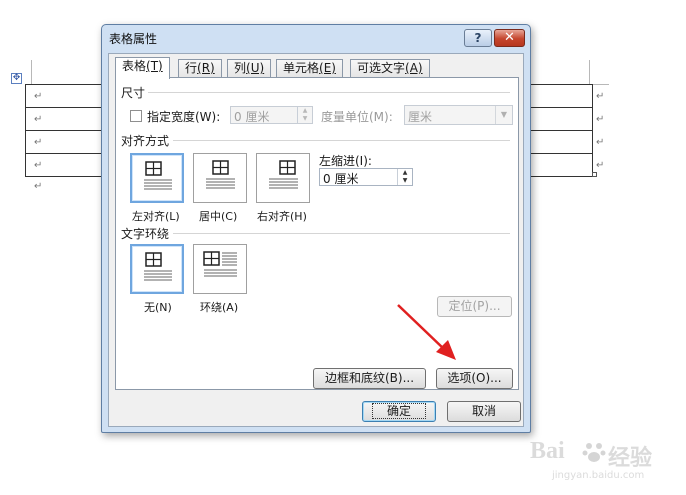 This screenshot has height=495, width=686. Describe the element at coordinates (16, 78) in the screenshot. I see `table-move-handle-icon: ✥` at that location.